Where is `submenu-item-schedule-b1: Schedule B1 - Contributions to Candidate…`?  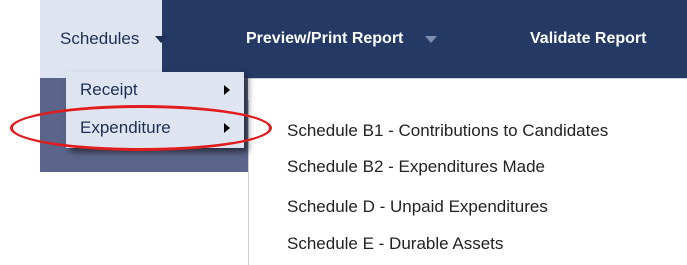
submenu-item-schedule-b1: Schedule B1 - Contributions to Candidate… is located at coordinates (447, 131).